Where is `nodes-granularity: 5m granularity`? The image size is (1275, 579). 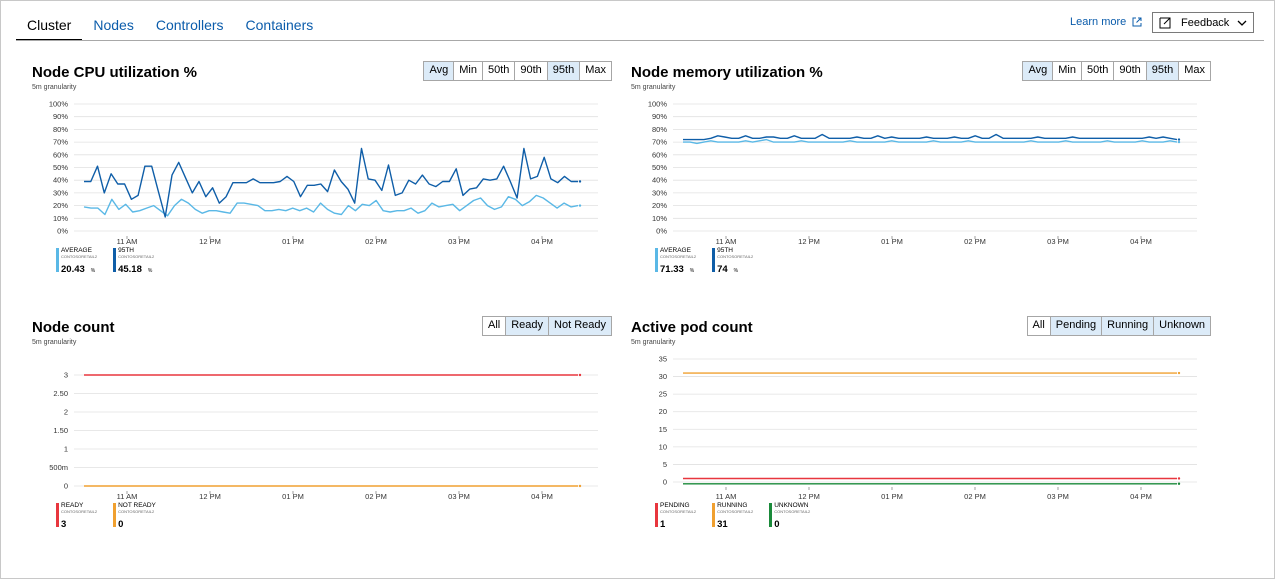 nodes-granularity: 5m granularity is located at coordinates (54, 342).